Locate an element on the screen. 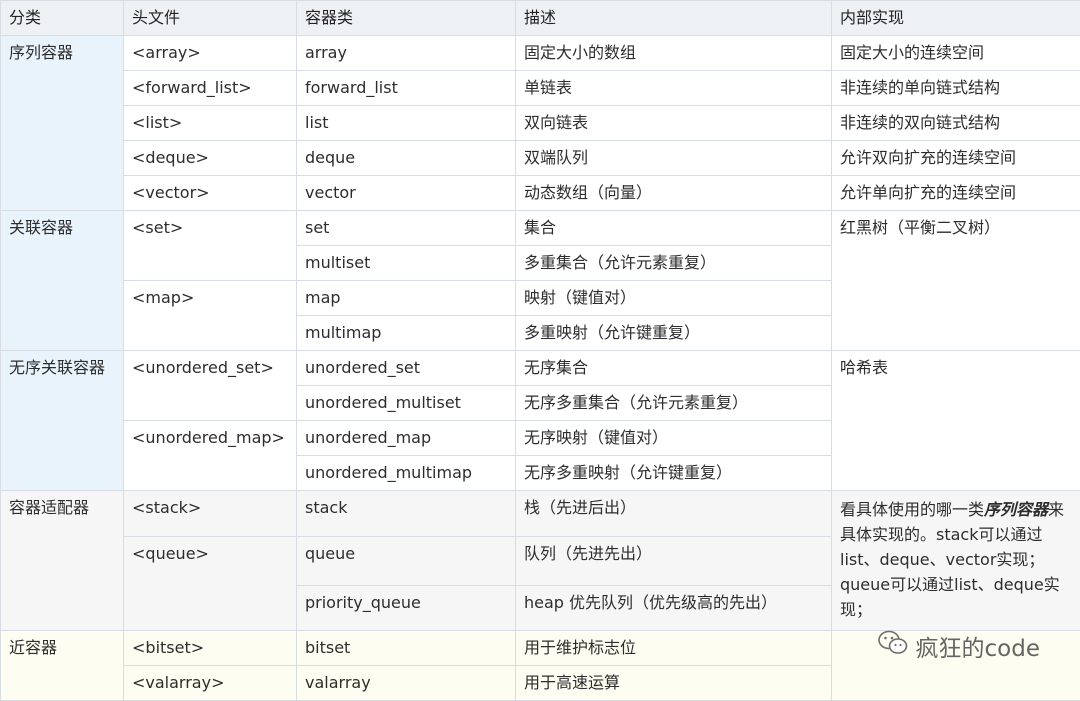 Image resolution: width=1080 pixels, height=701 pixels. header-cell: <forward_list> is located at coordinates (210, 88).